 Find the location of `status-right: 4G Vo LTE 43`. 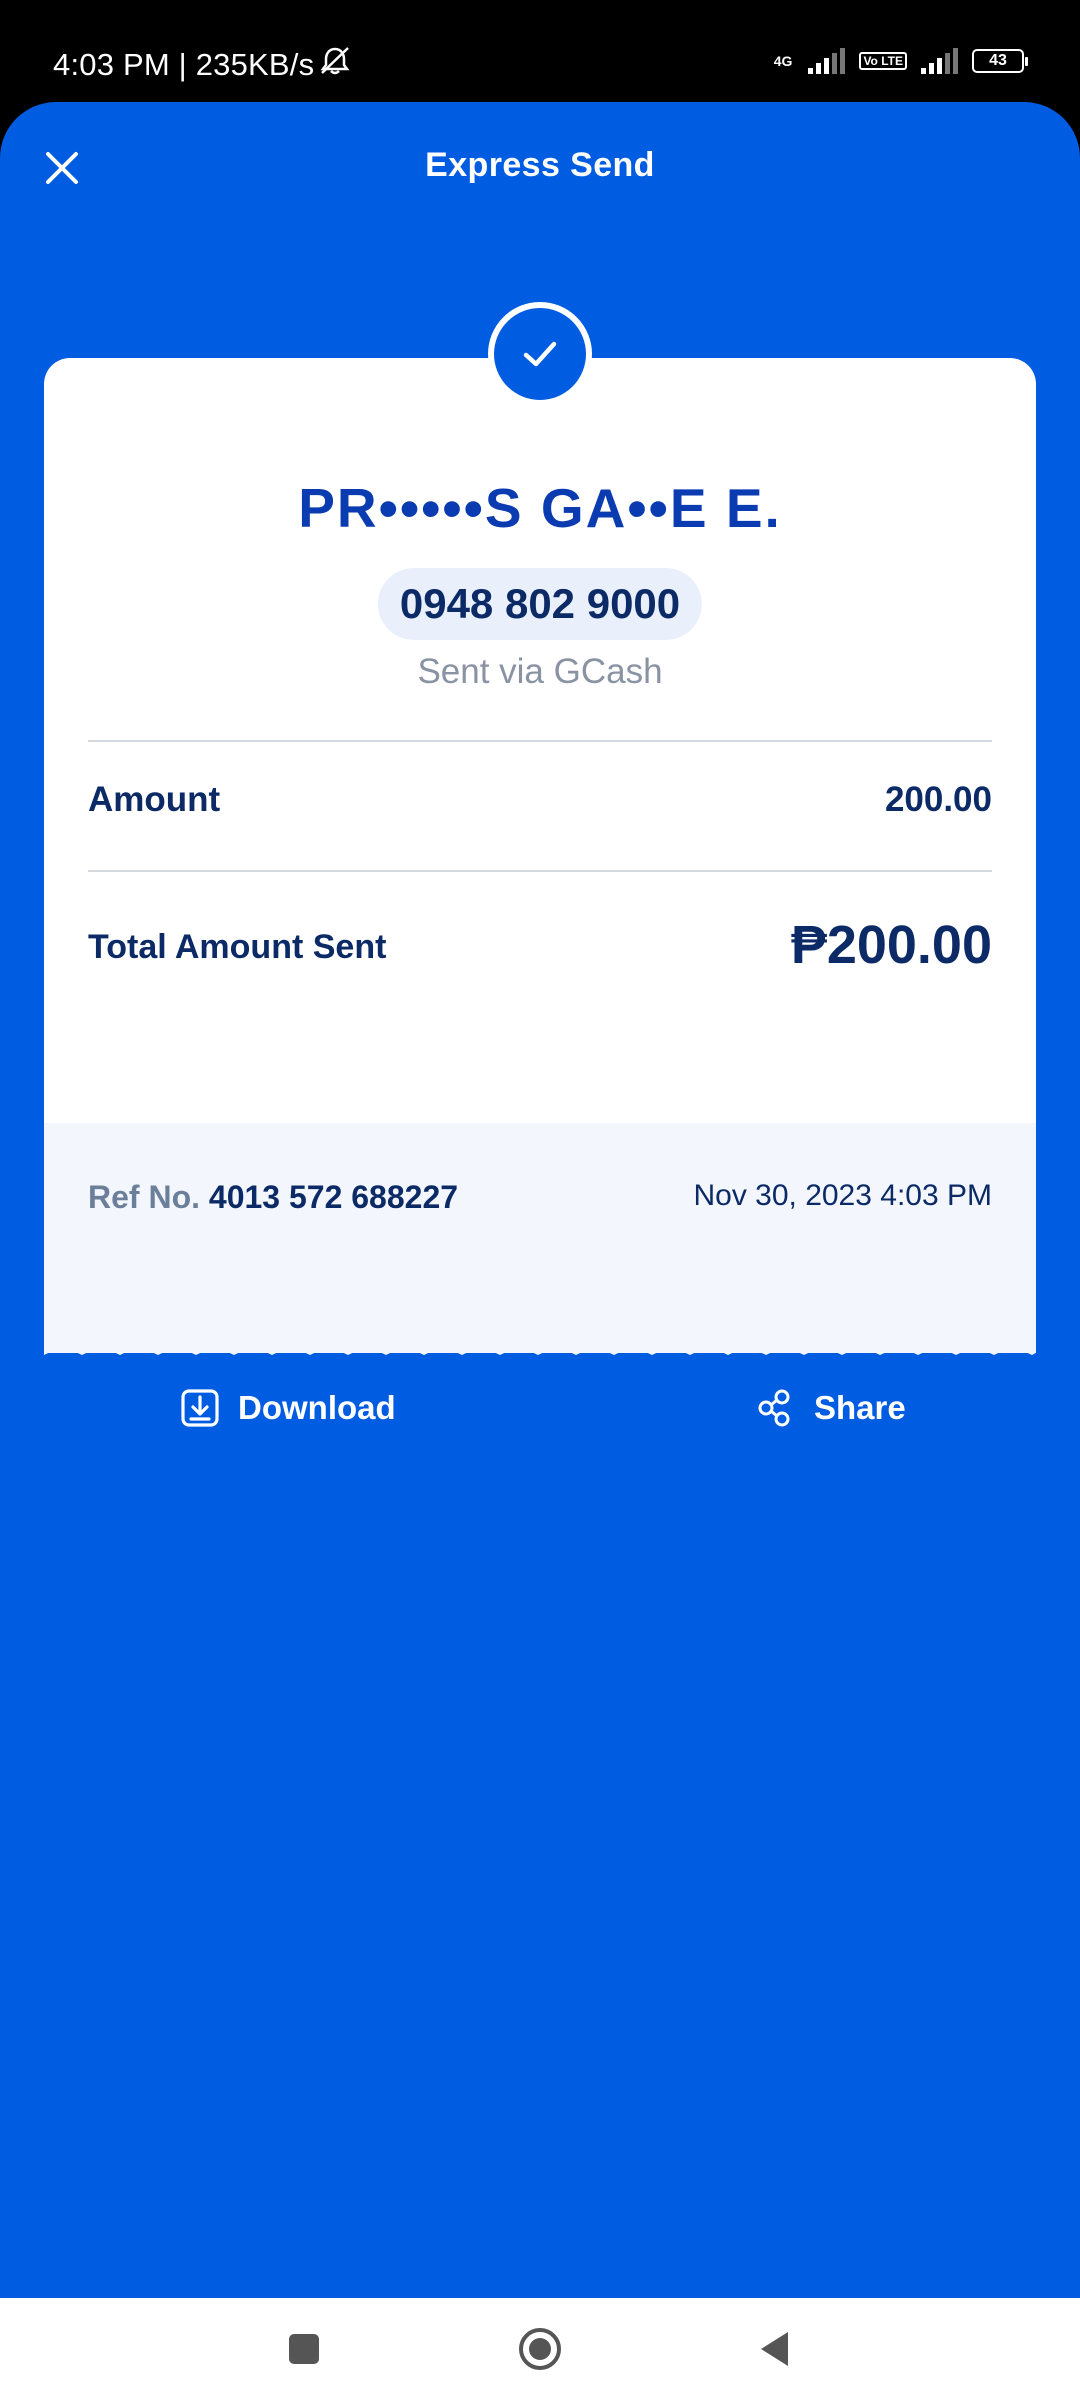

status-right: 4G Vo LTE 43 is located at coordinates (900, 61).